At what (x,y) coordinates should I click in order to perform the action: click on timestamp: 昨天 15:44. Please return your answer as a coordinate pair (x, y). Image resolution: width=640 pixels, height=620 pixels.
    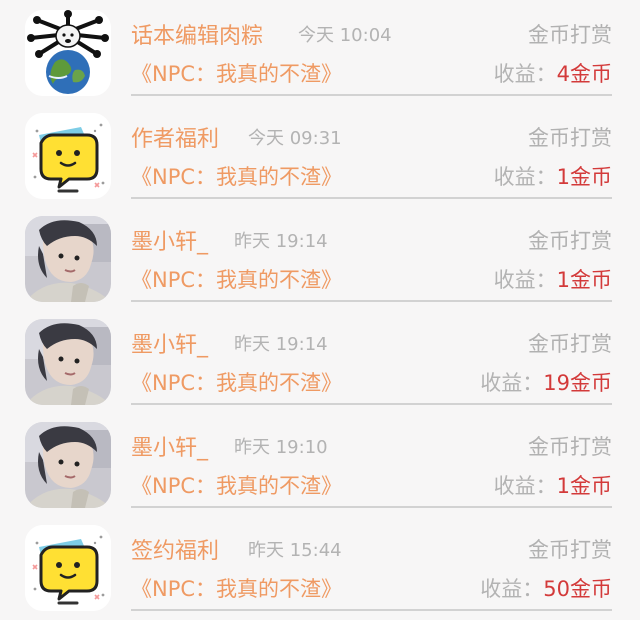
    Looking at the image, I should click on (295, 550).